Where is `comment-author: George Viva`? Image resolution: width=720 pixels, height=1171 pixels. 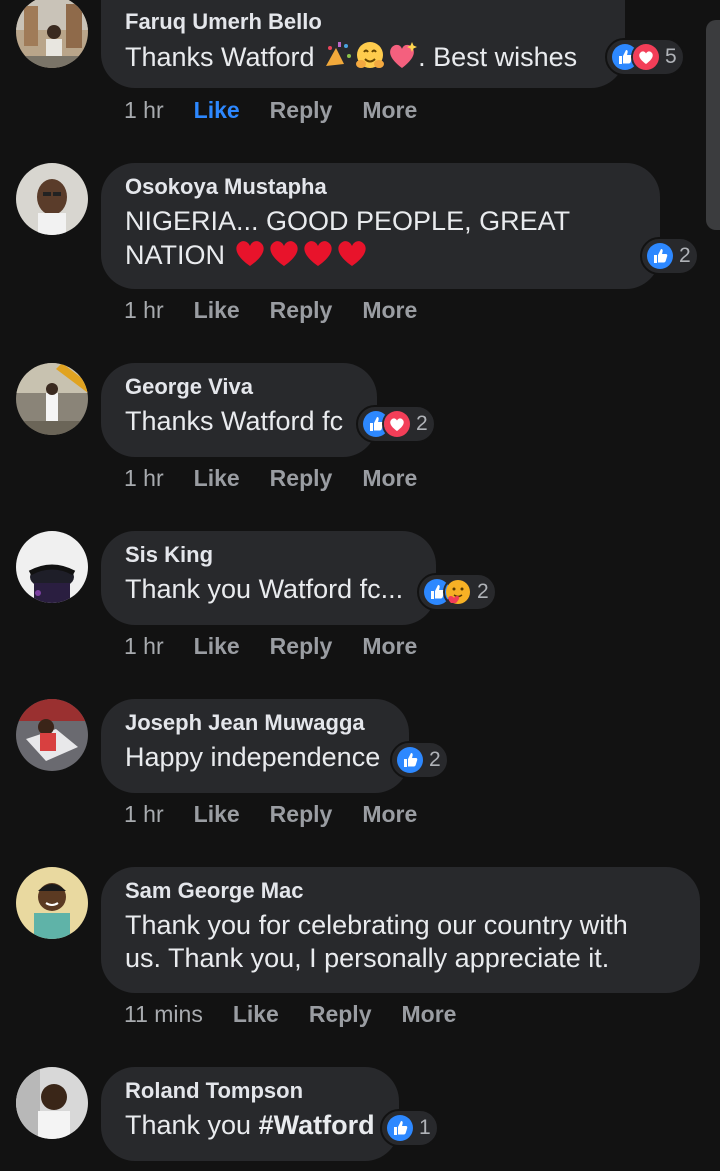 comment-author: George Viva is located at coordinates (240, 387).